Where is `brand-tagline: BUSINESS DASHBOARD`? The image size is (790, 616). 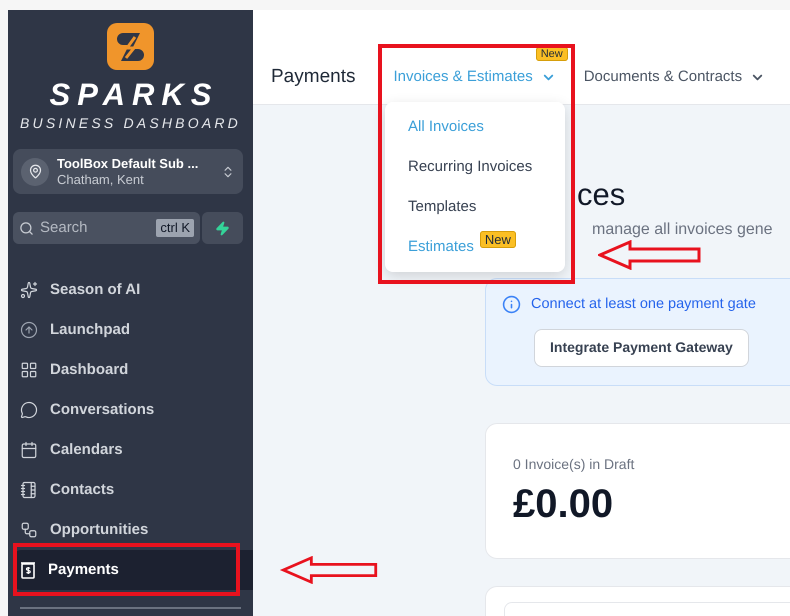 brand-tagline: BUSINESS DASHBOARD is located at coordinates (130, 123).